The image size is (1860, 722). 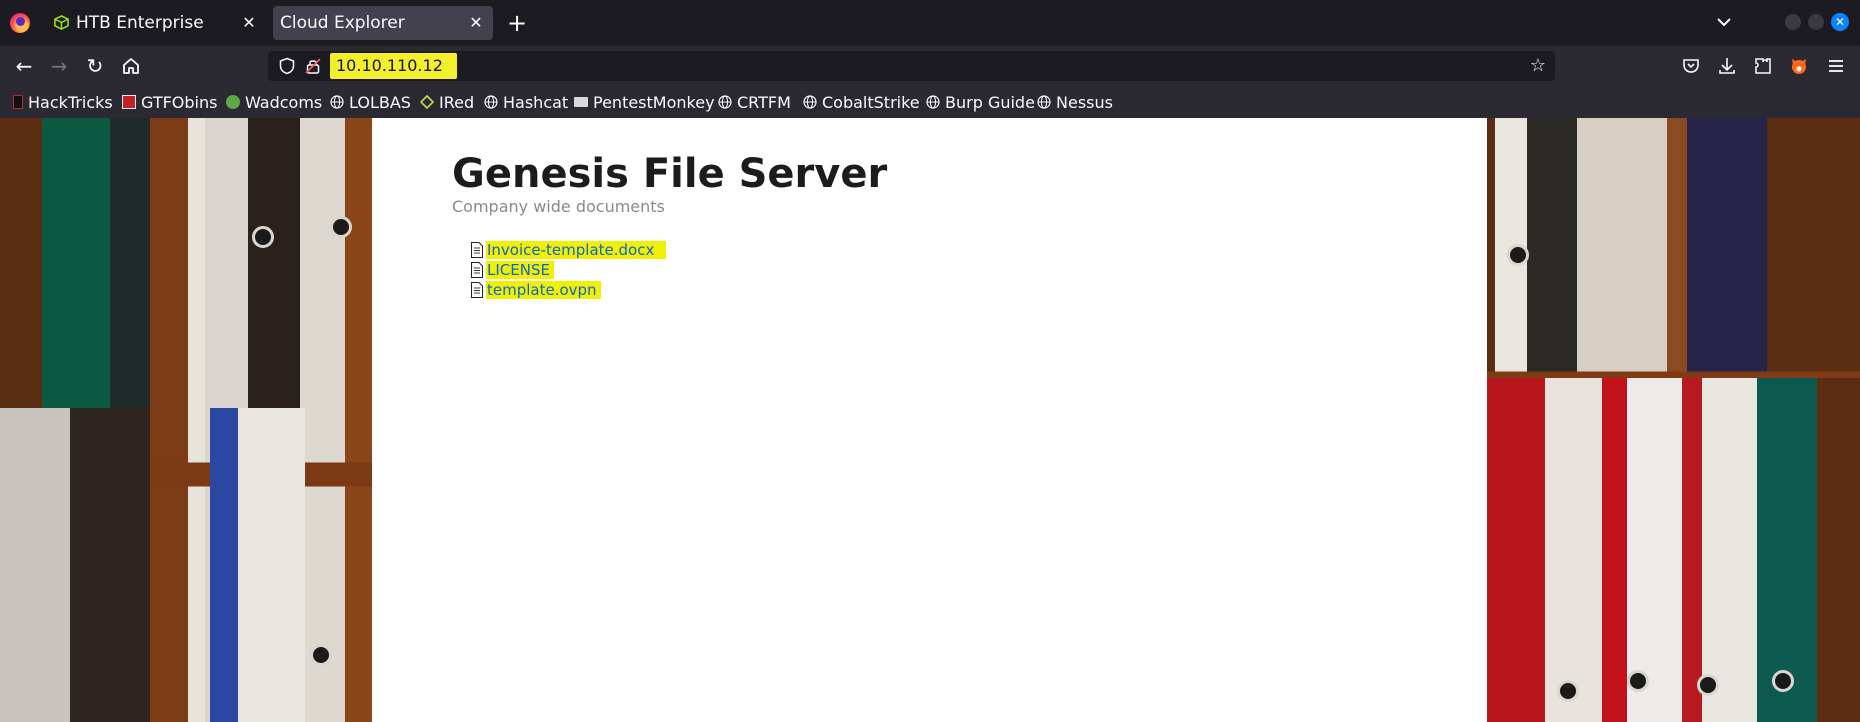 I want to click on tab-title: Cloud Explorer, so click(x=342, y=23).